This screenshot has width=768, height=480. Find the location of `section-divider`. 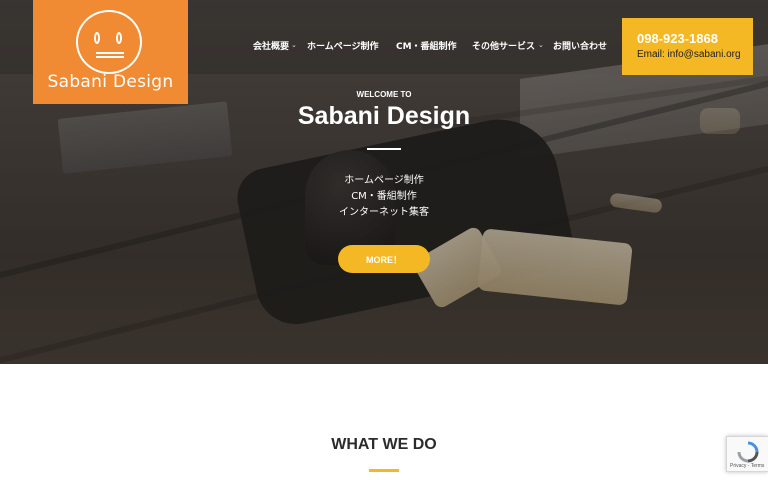

section-divider is located at coordinates (384, 470).